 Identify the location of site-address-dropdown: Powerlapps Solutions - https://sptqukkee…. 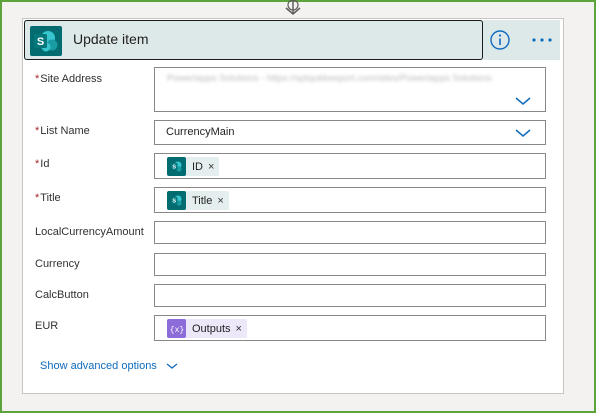
(350, 89).